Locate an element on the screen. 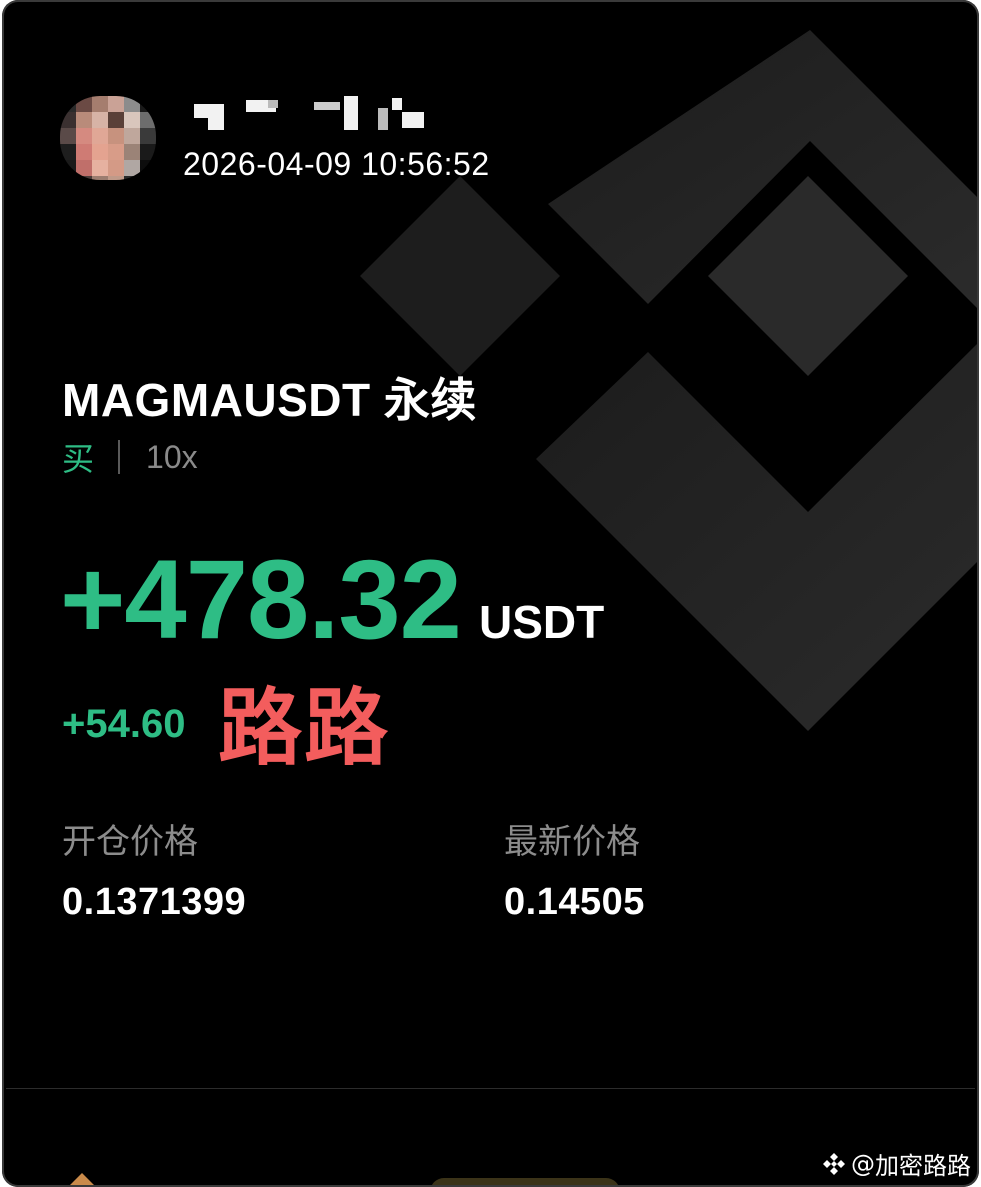 This screenshot has width=981, height=1187. footer-divider is located at coordinates (490, 1088).